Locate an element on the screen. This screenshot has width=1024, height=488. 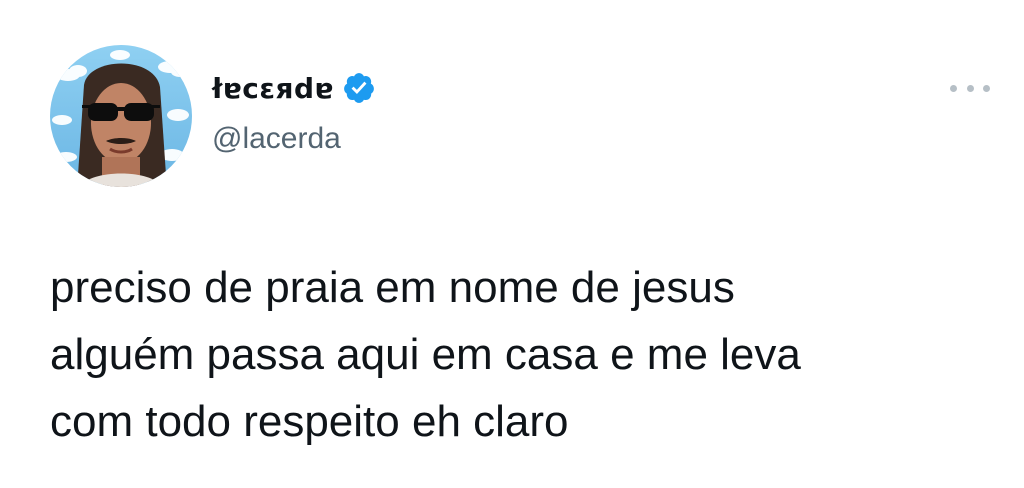
tweet-text-line: com todo respeito eh claro is located at coordinates (309, 421).